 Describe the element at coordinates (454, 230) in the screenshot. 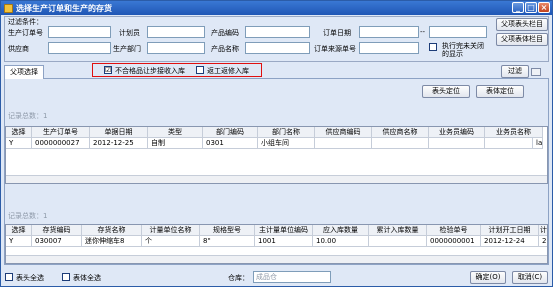

I see `col-inspection-no: 检验单号` at that location.